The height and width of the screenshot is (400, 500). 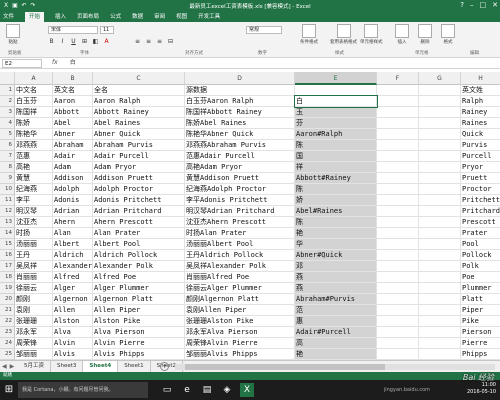 I want to click on cell-d11: 李平Adonis Pritchett, so click(x=240, y=200).